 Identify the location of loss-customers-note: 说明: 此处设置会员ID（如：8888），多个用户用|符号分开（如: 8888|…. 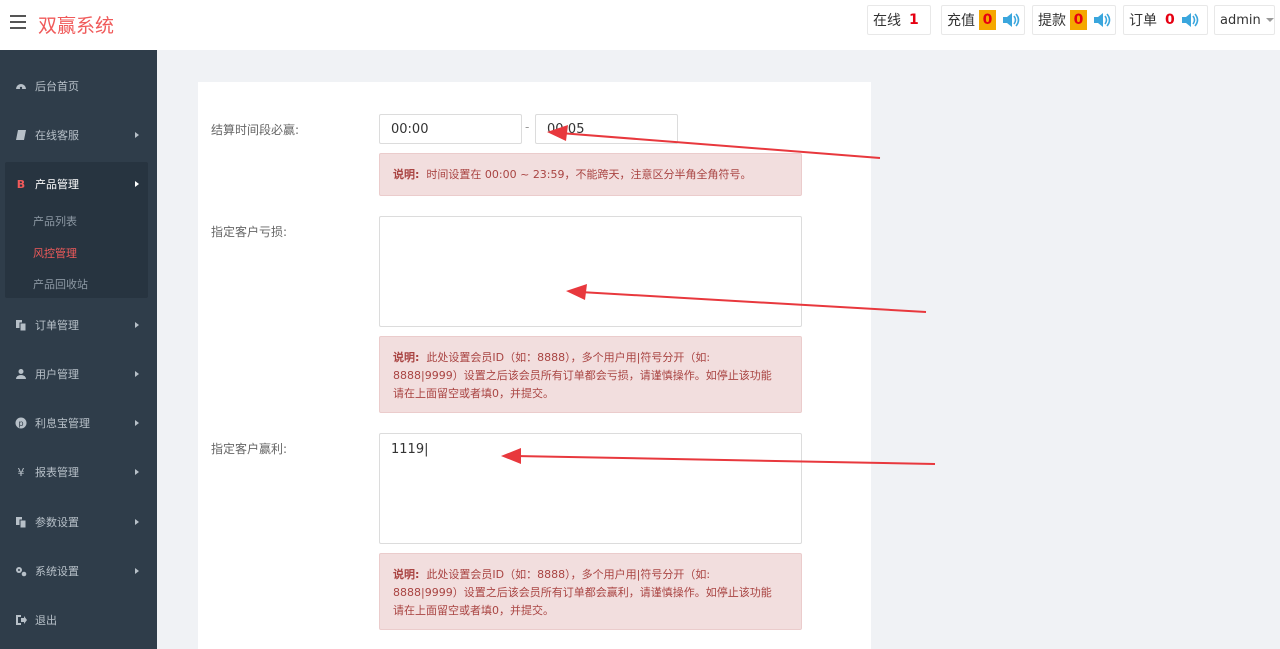
(590, 374).